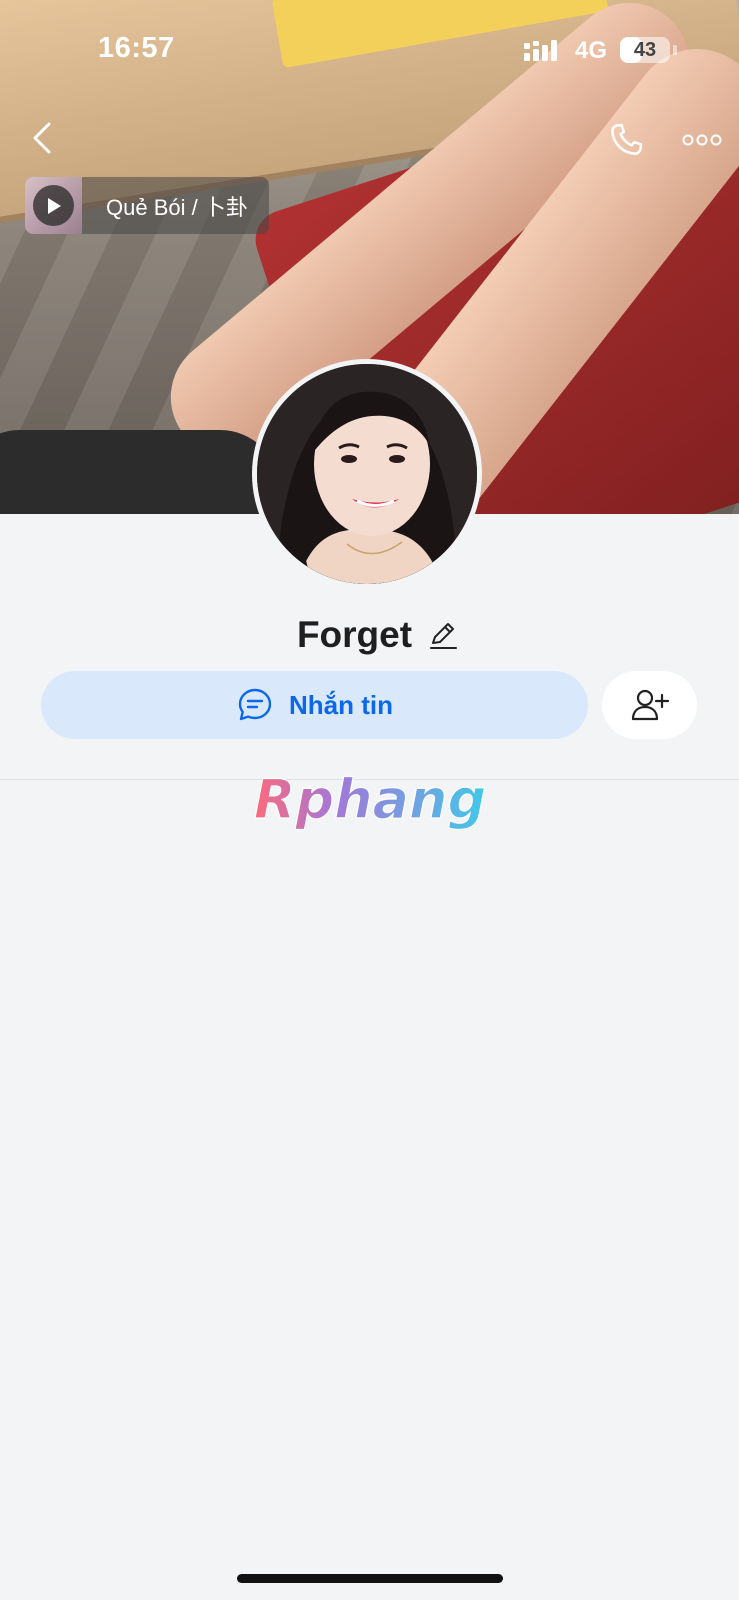 The height and width of the screenshot is (1600, 739). I want to click on music-thumbnail, so click(53, 205).